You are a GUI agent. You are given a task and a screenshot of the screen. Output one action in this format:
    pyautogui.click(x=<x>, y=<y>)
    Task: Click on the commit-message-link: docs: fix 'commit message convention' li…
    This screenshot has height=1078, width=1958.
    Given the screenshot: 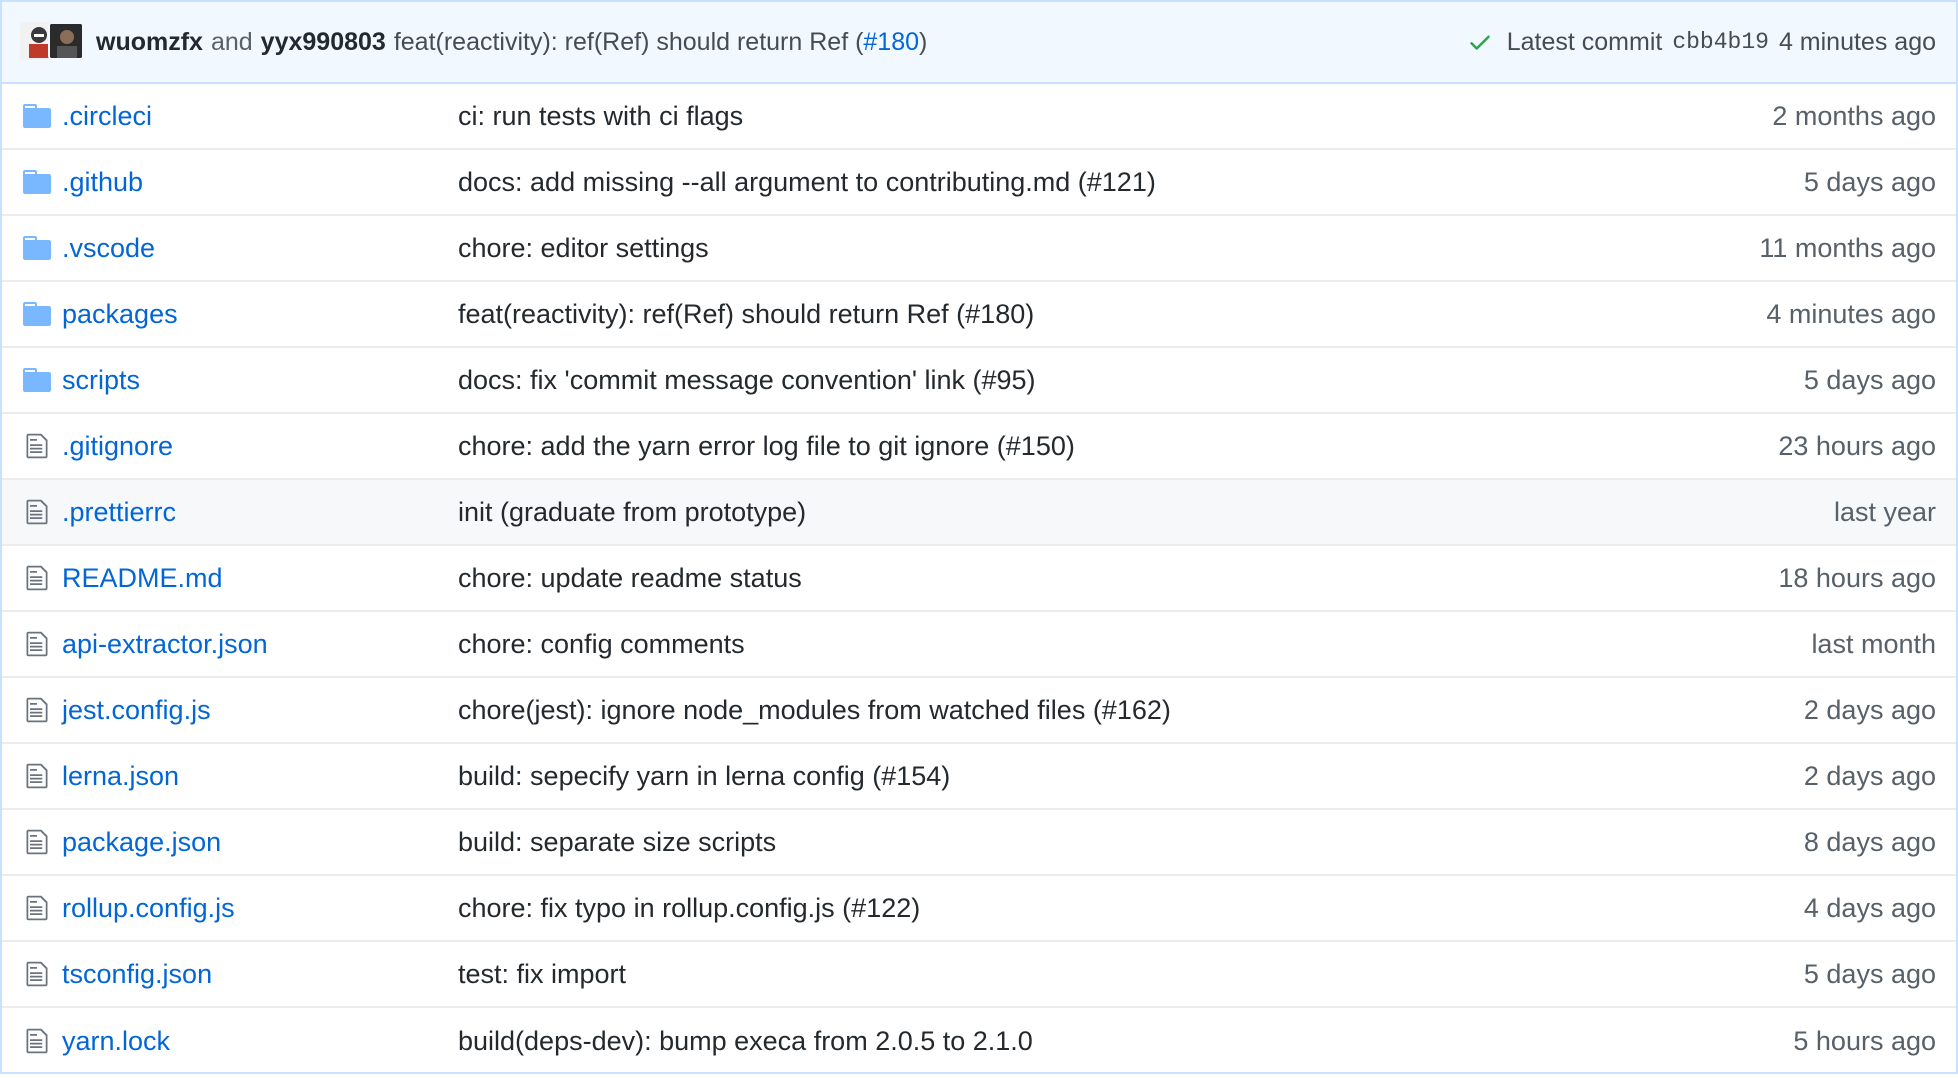 What is the action you would take?
    pyautogui.click(x=1131, y=380)
    